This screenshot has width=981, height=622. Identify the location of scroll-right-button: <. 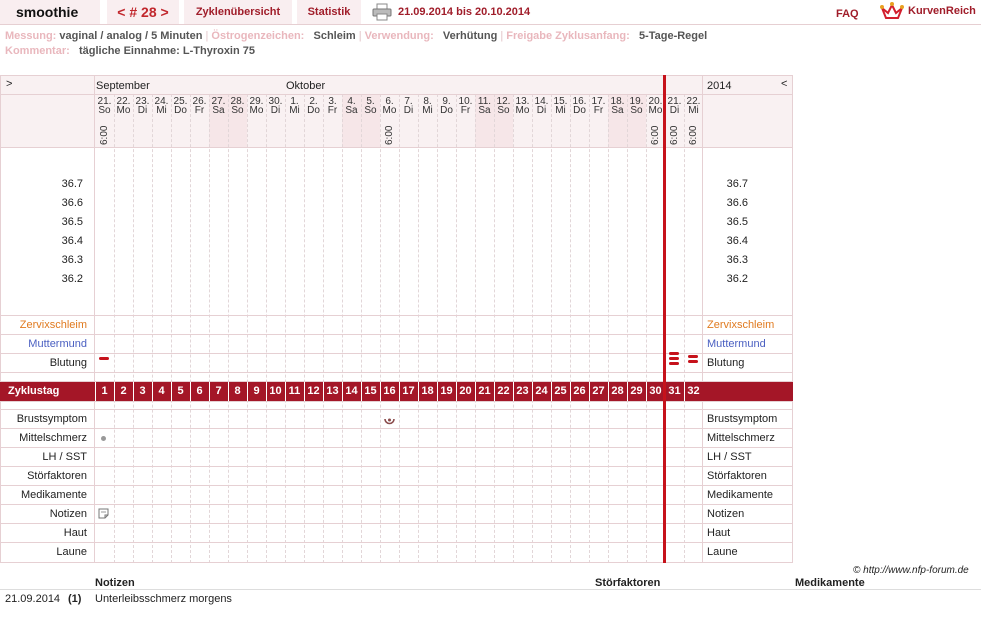
(784, 84).